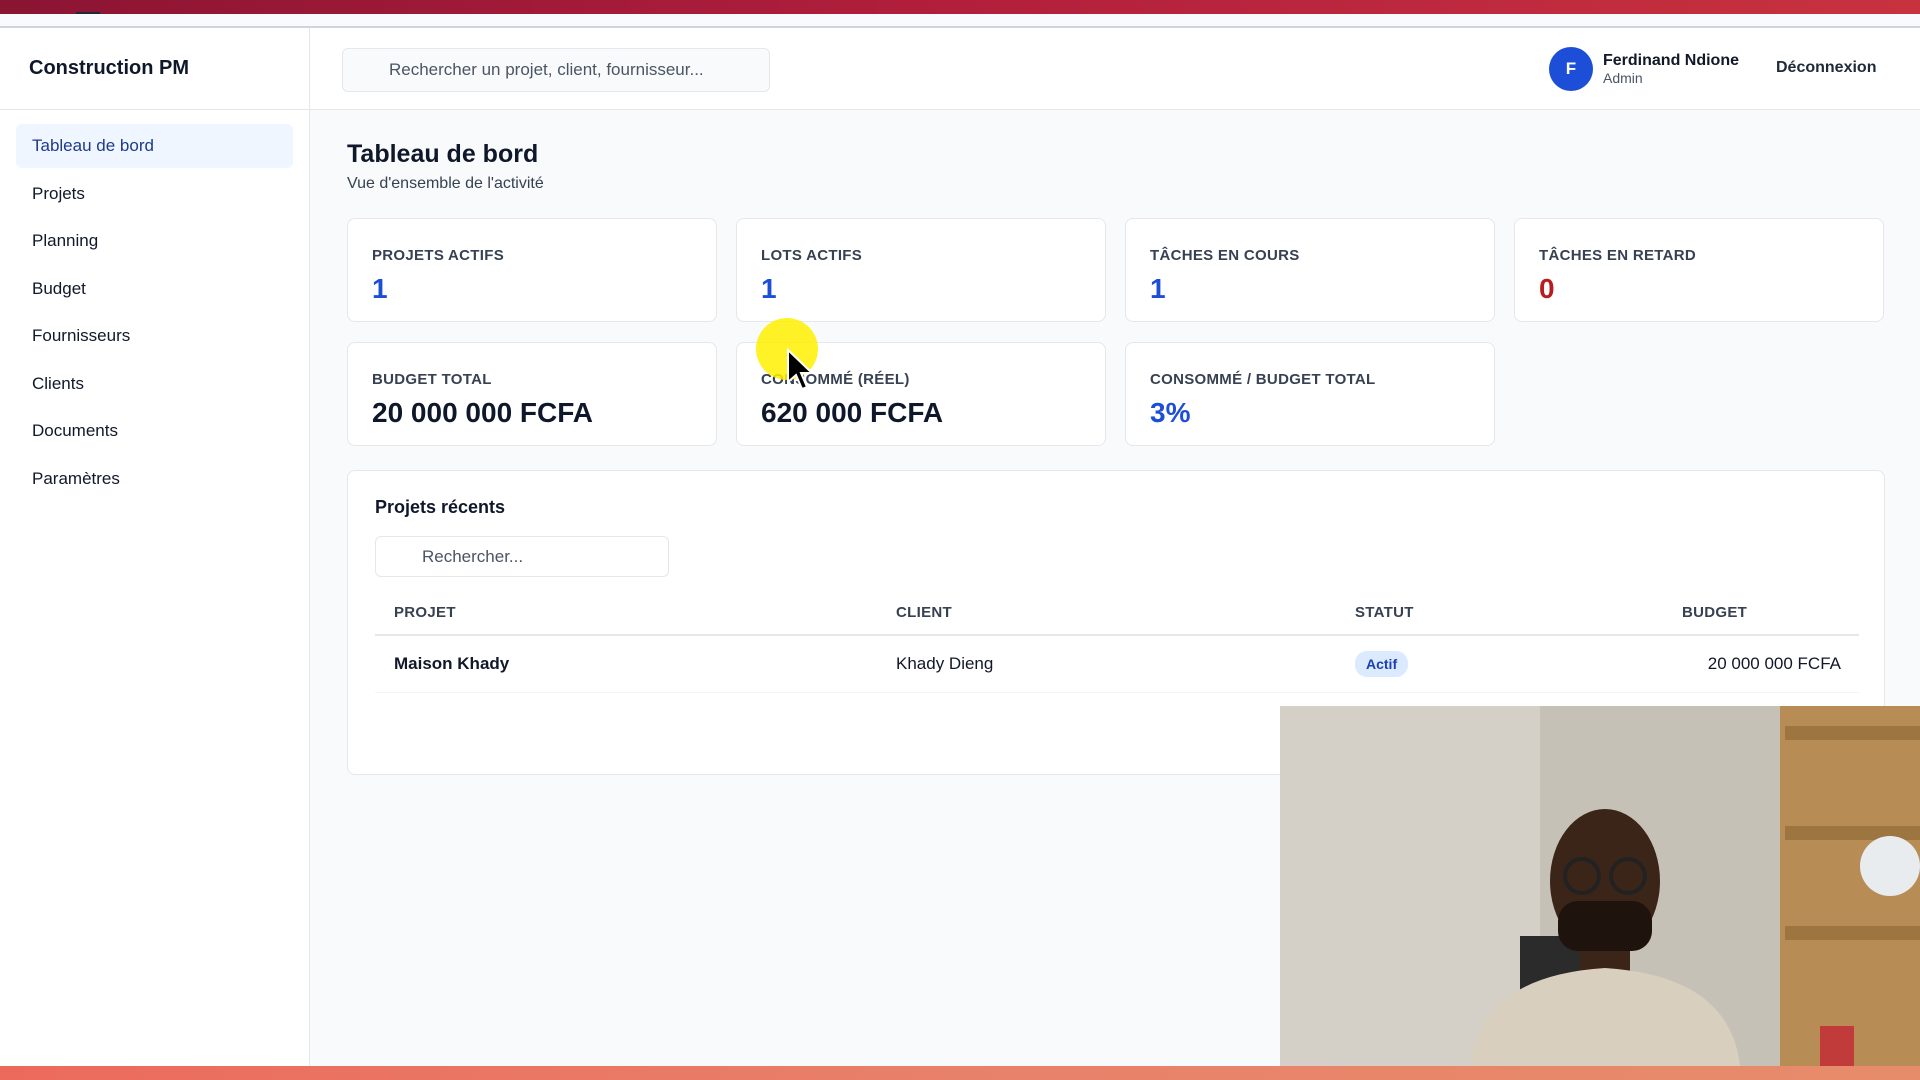 The height and width of the screenshot is (1080, 1920). Describe the element at coordinates (1515, 664) in the screenshot. I see `cell-statut: Actif` at that location.